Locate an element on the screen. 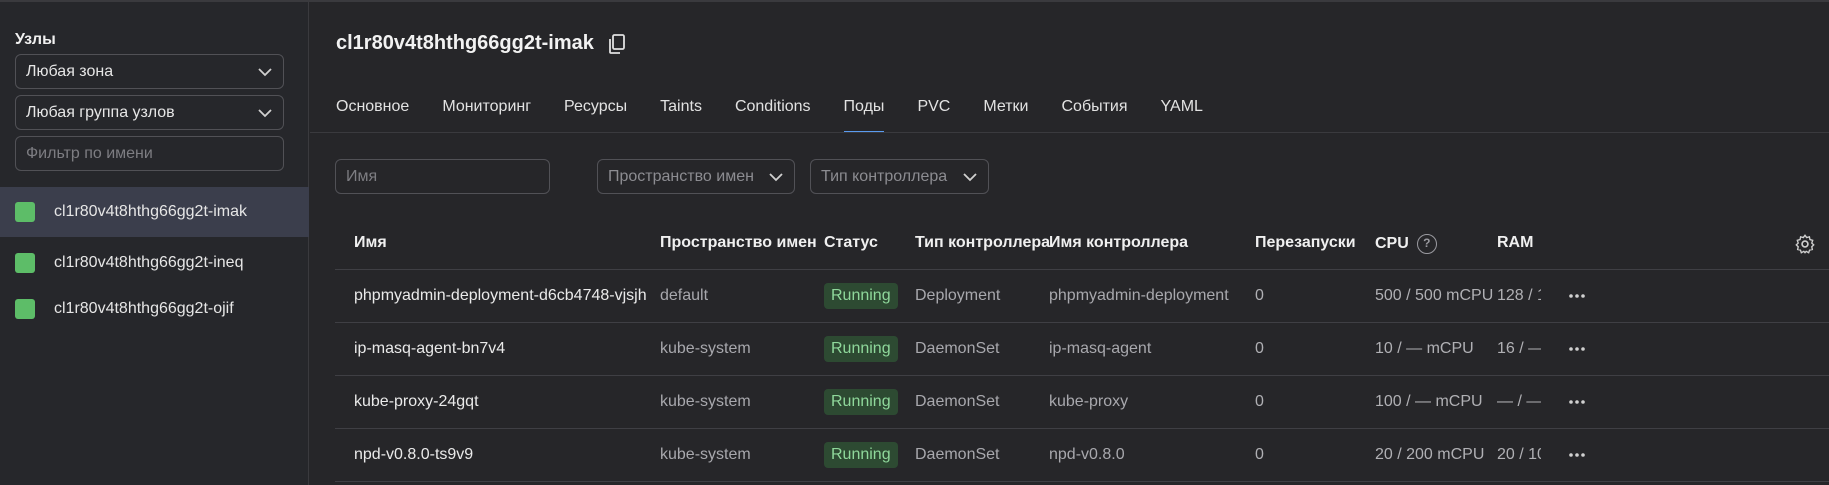  tabs-divider is located at coordinates (1069, 132).